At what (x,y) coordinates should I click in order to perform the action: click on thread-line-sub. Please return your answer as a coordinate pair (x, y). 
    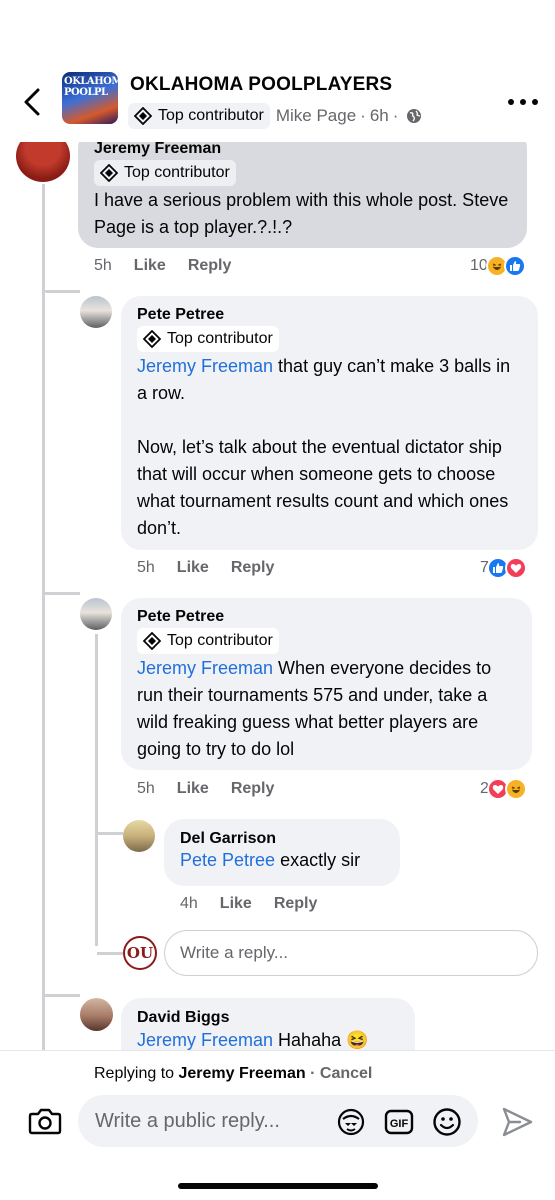
    Looking at the image, I should click on (96, 790).